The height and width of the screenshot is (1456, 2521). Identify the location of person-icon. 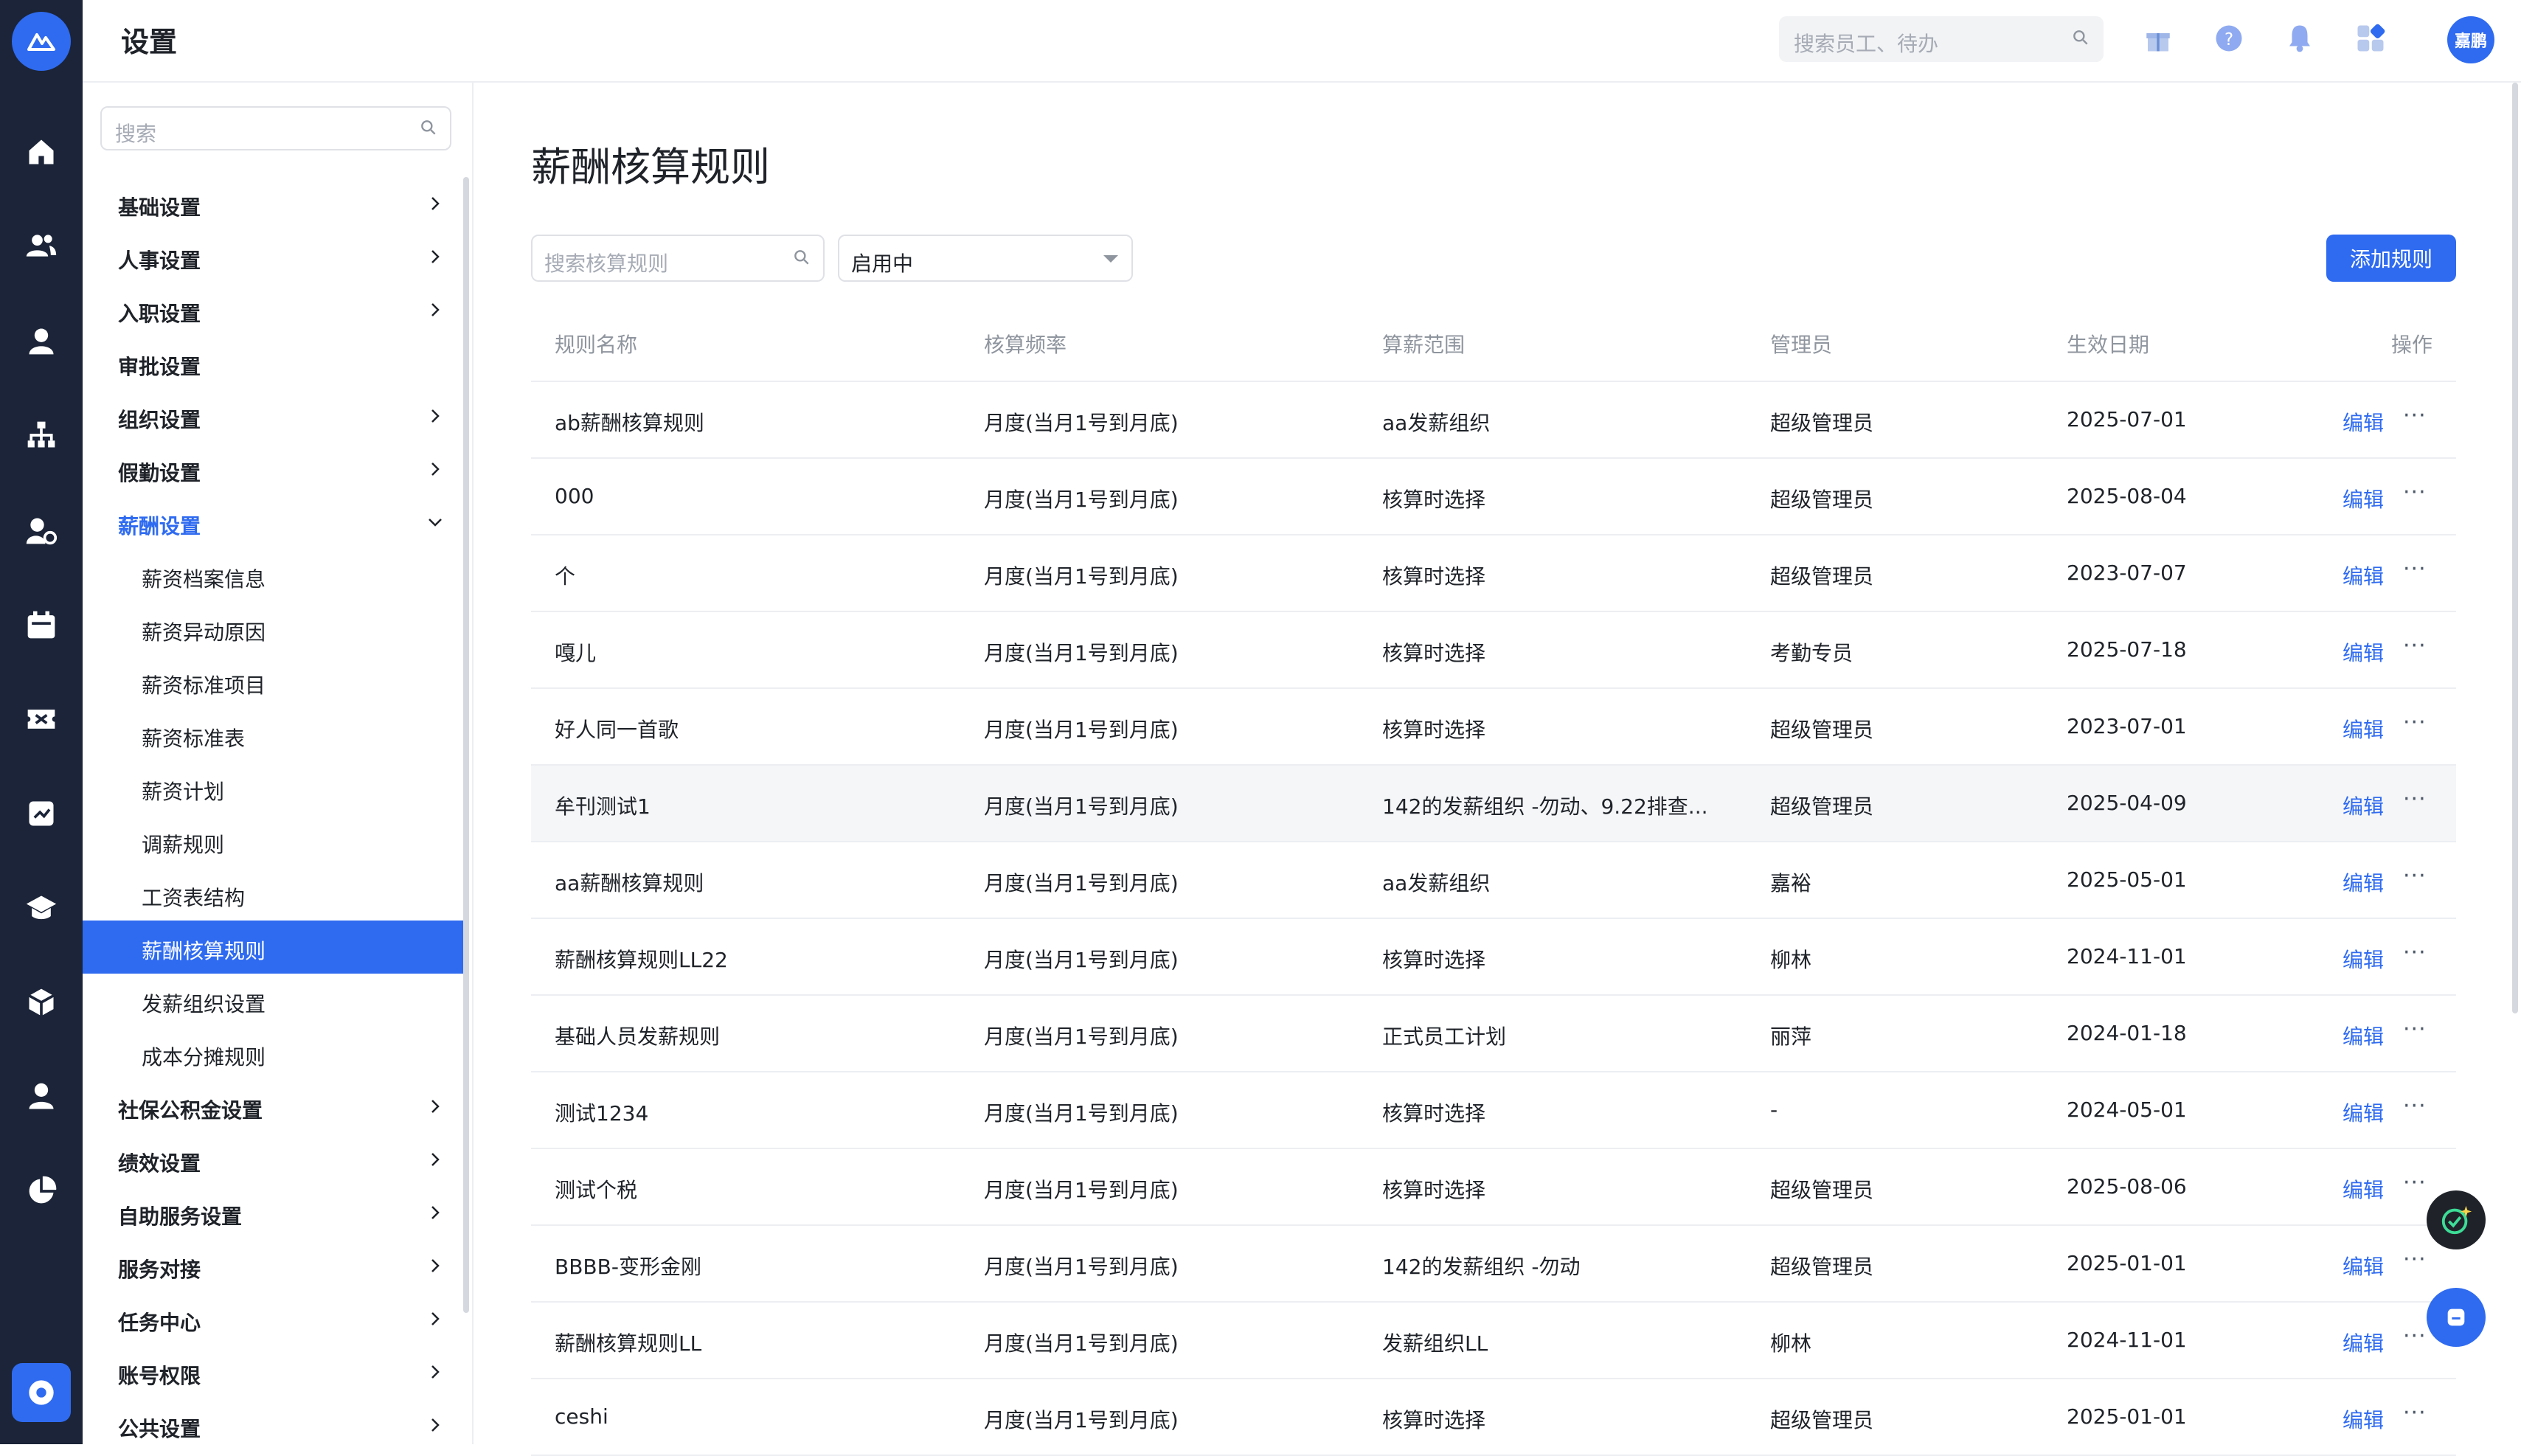
(41, 340).